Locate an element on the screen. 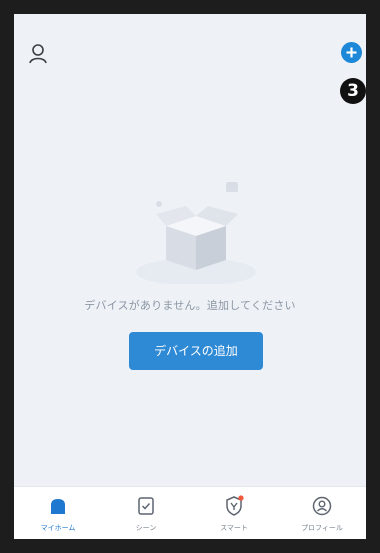  person-outline-icon is located at coordinates (38, 54).